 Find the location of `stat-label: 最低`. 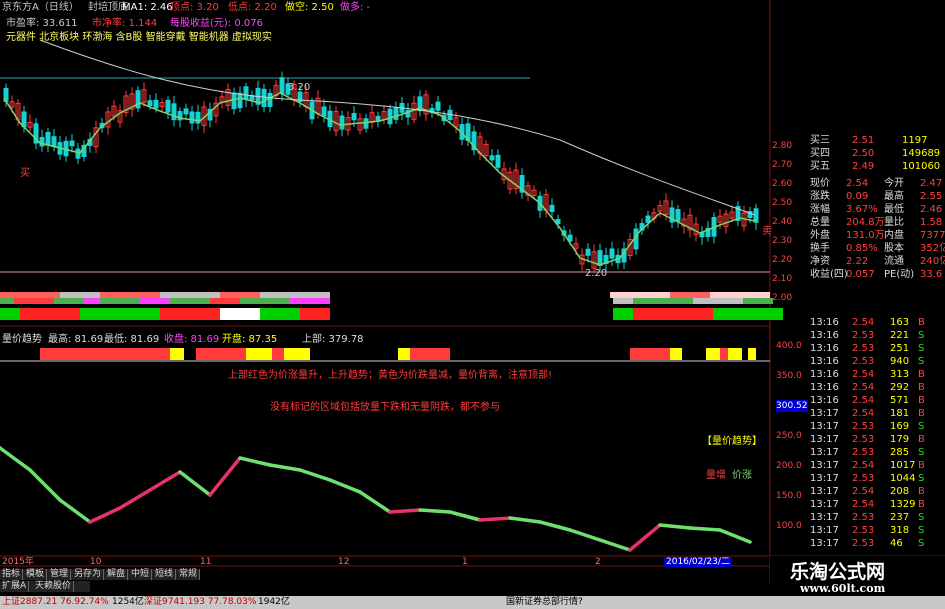

stat-label: 最低 is located at coordinates (894, 209).